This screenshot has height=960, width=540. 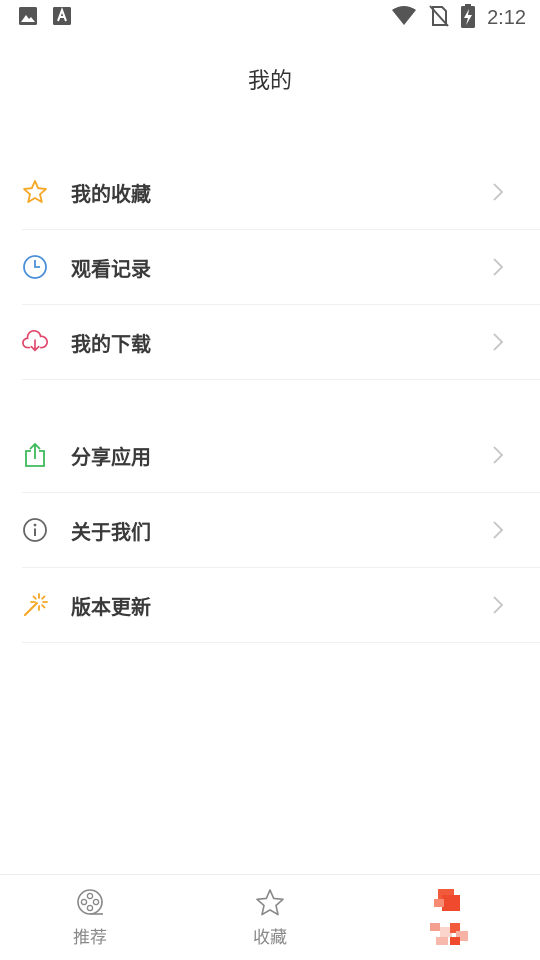 I want to click on info-icon, so click(x=35, y=530).